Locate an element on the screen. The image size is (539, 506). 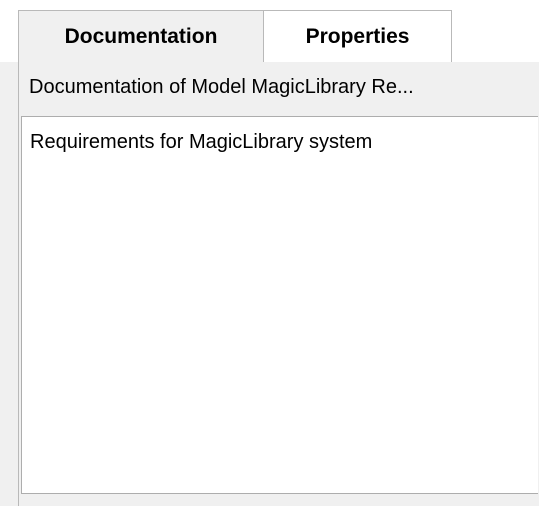
tab-documentation: Documentation is located at coordinates (141, 36).